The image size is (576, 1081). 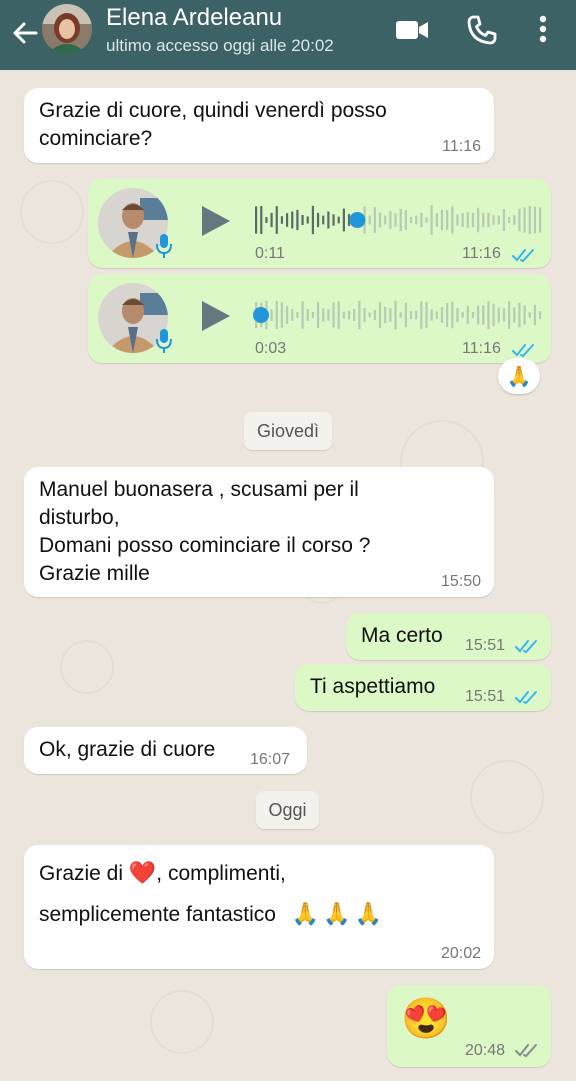 What do you see at coordinates (67, 29) in the screenshot?
I see `contact-avatar` at bounding box center [67, 29].